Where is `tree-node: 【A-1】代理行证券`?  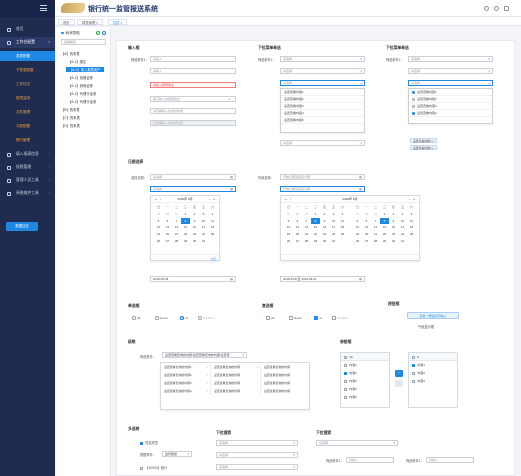 tree-node: 【A-1】代理行证券 is located at coordinates (82, 93).